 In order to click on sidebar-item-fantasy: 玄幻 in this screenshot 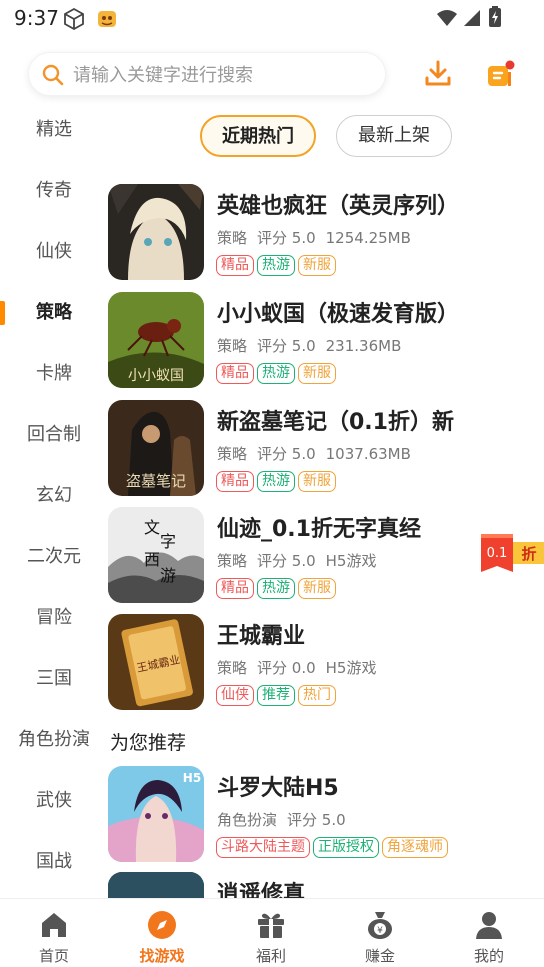, I will do `click(54, 496)`.